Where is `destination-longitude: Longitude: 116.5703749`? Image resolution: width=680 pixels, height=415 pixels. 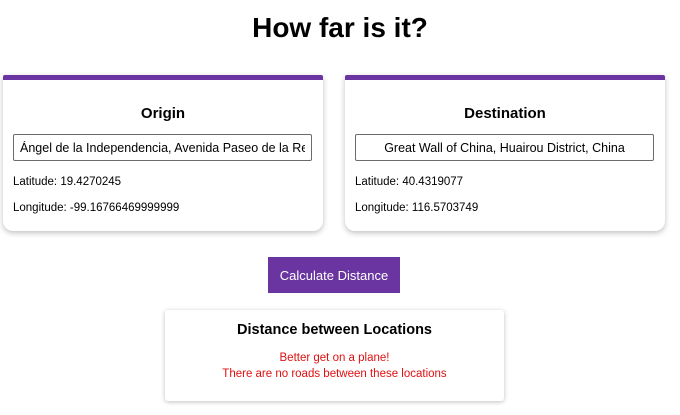 destination-longitude: Longitude: 116.5703749 is located at coordinates (417, 208).